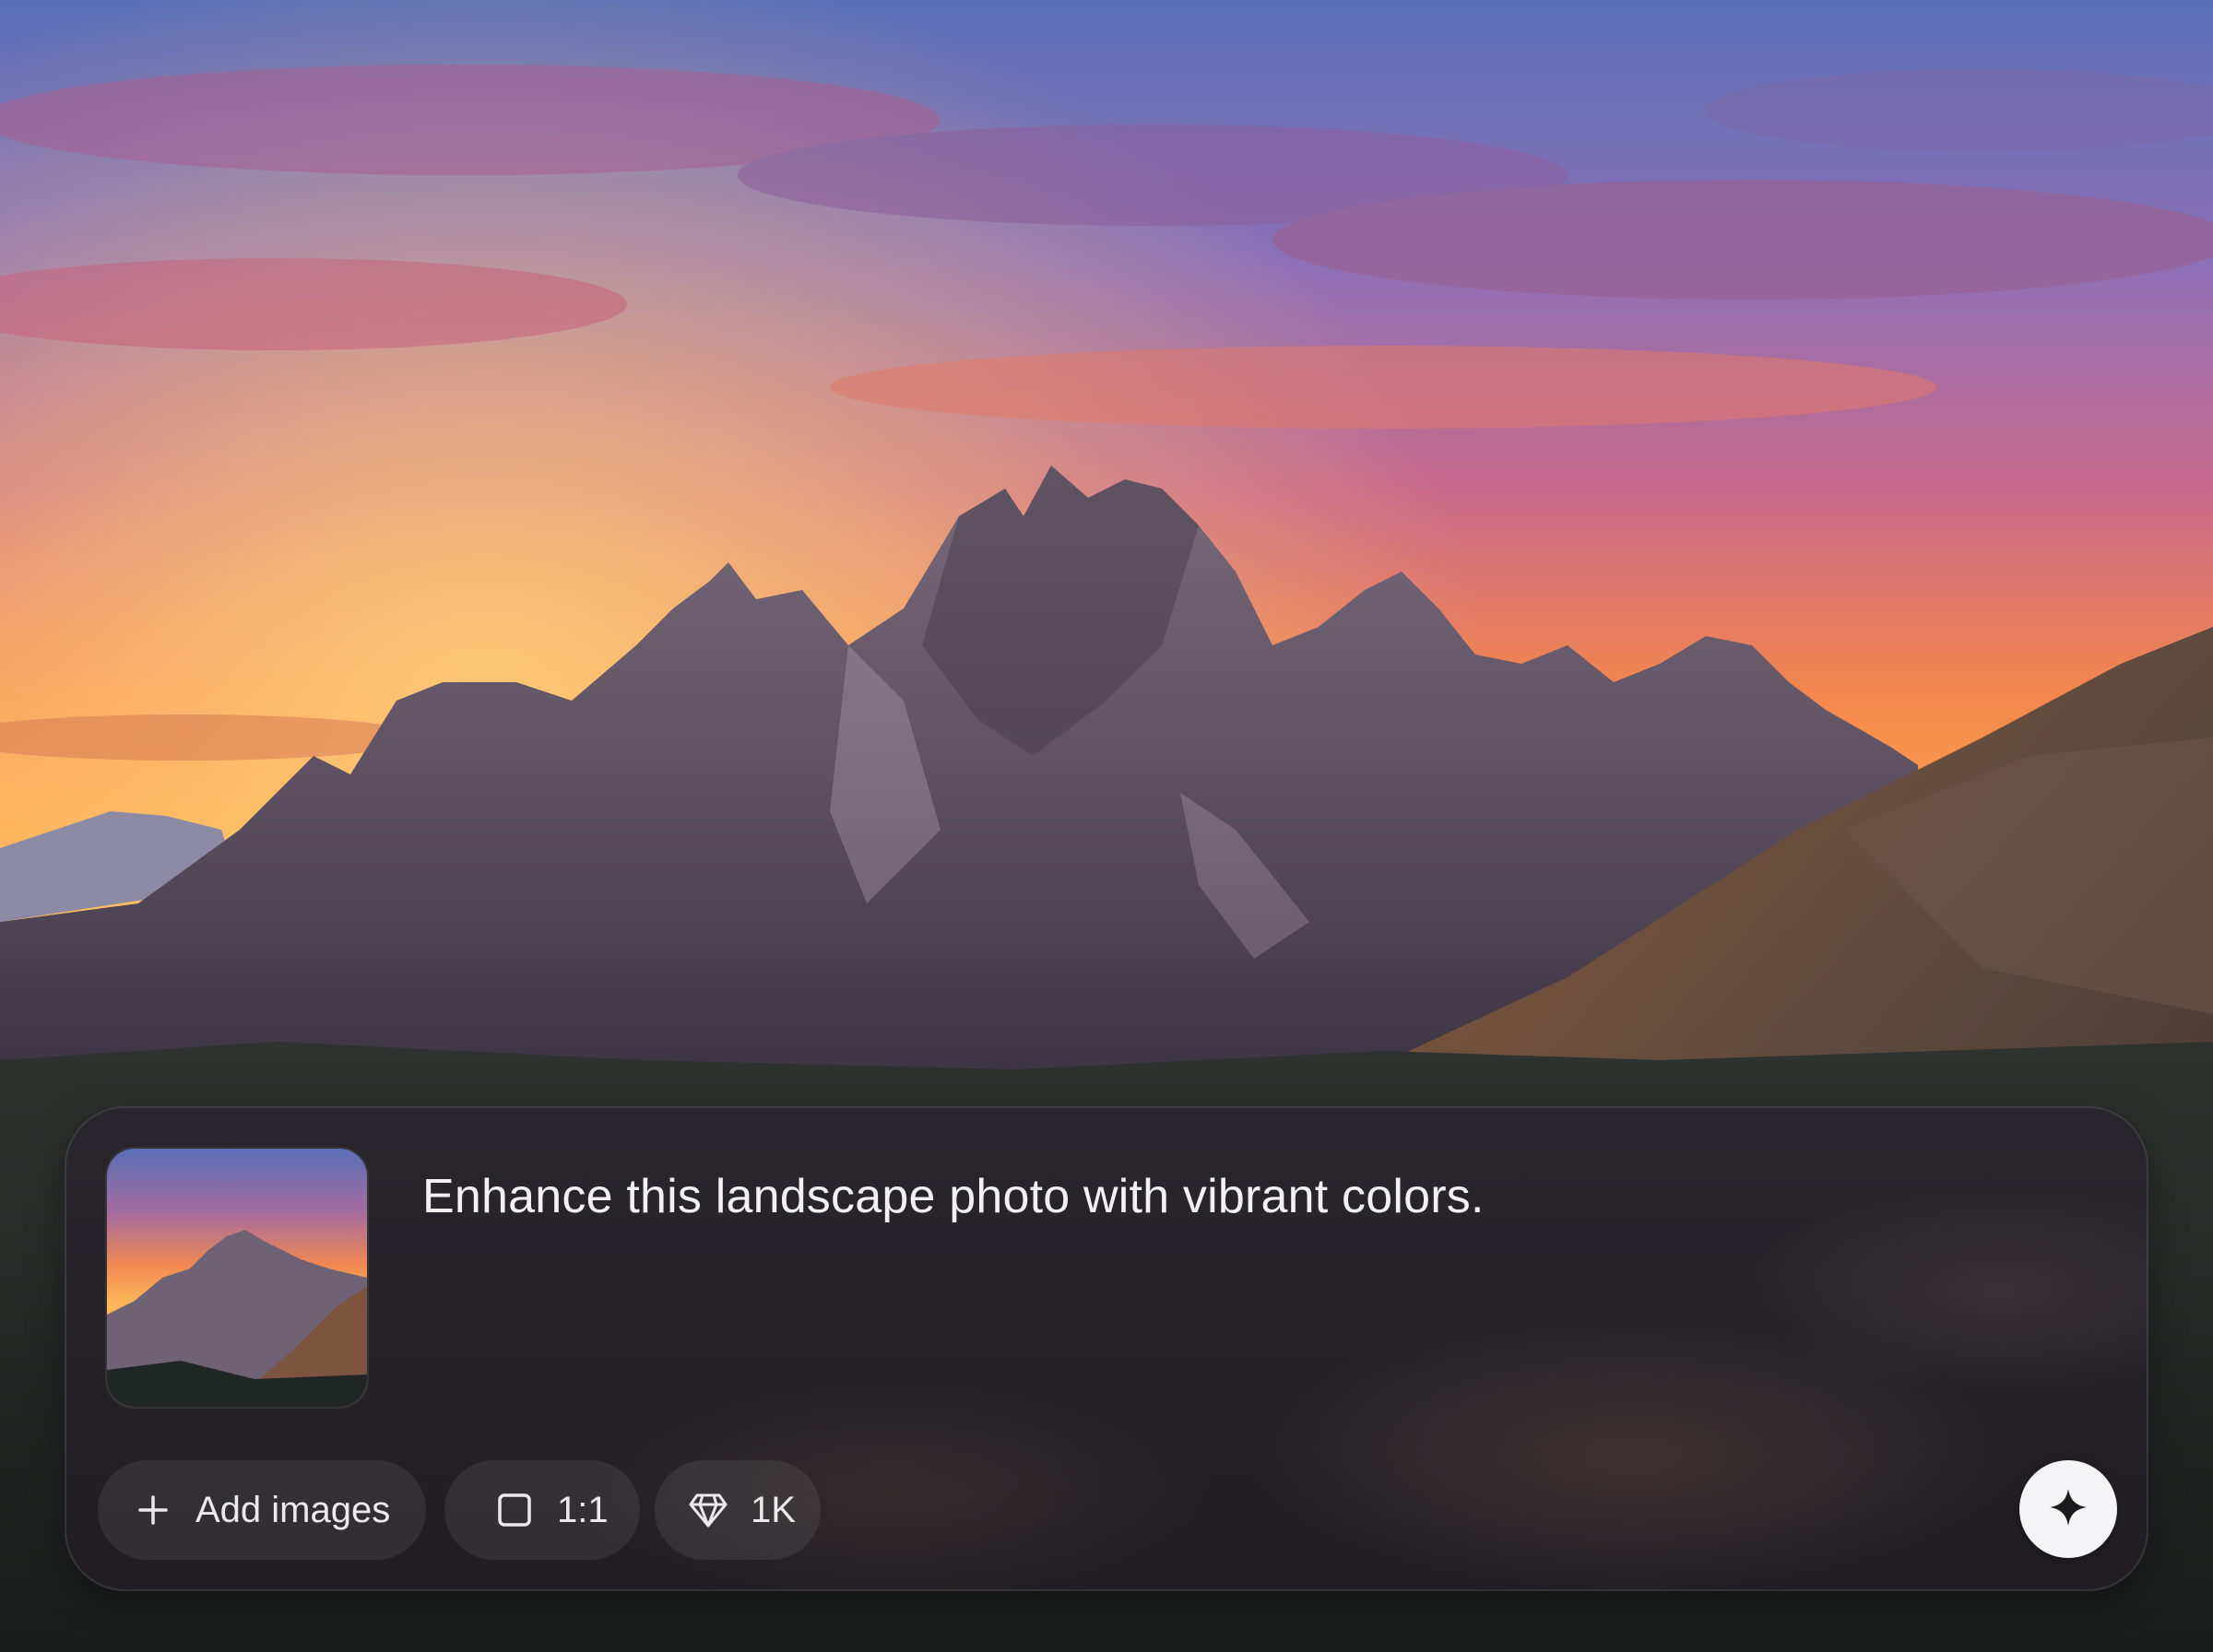  I want to click on attached-image-thumbnail, so click(237, 1278).